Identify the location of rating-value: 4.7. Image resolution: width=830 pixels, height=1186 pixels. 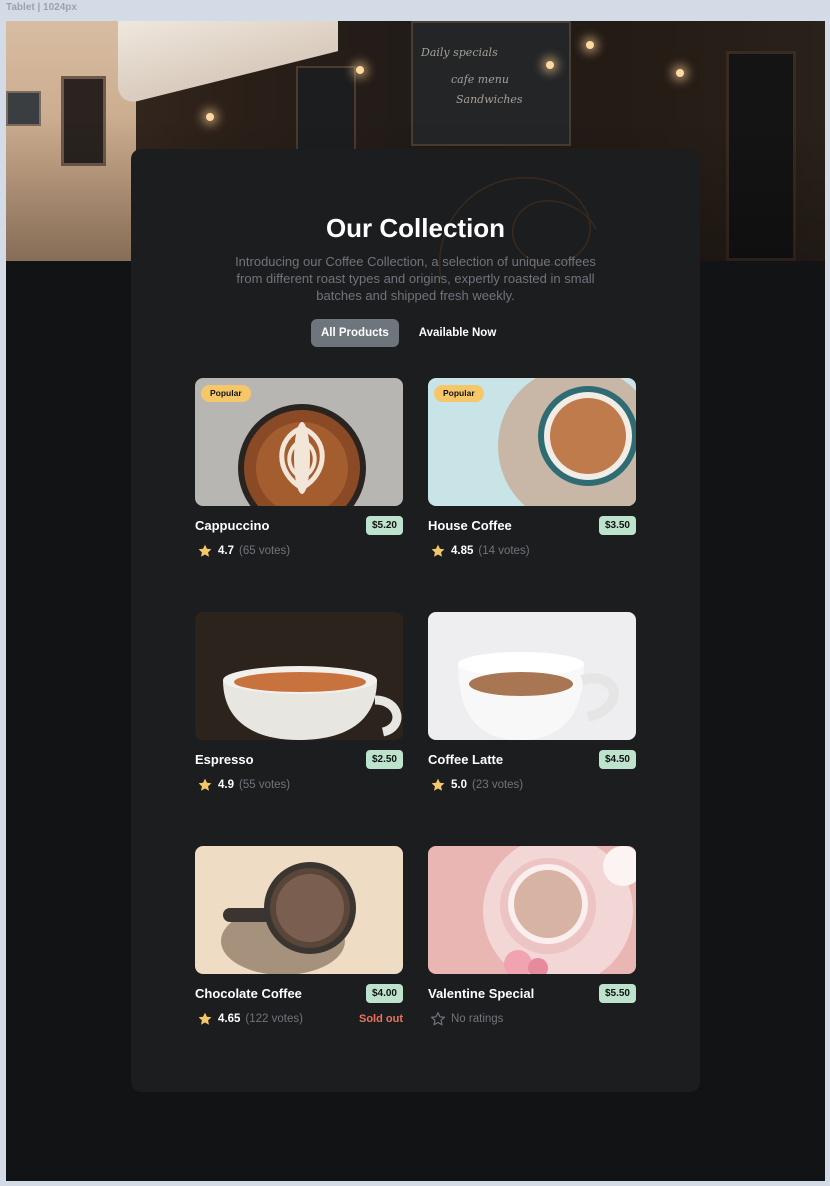
(226, 551).